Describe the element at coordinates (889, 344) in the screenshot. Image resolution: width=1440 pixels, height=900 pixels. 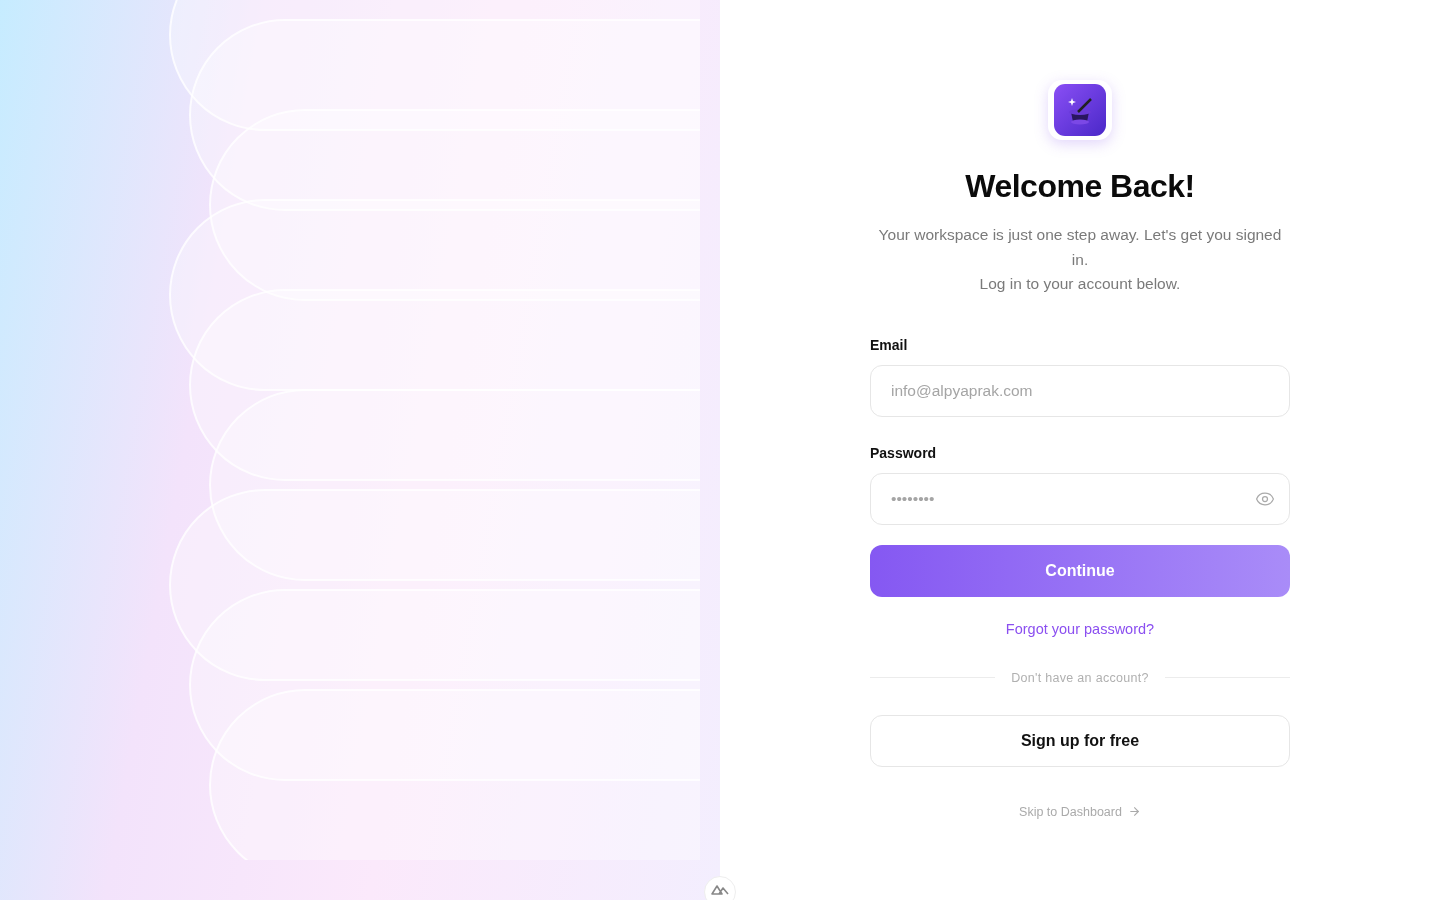
I see `field-label: Email` at that location.